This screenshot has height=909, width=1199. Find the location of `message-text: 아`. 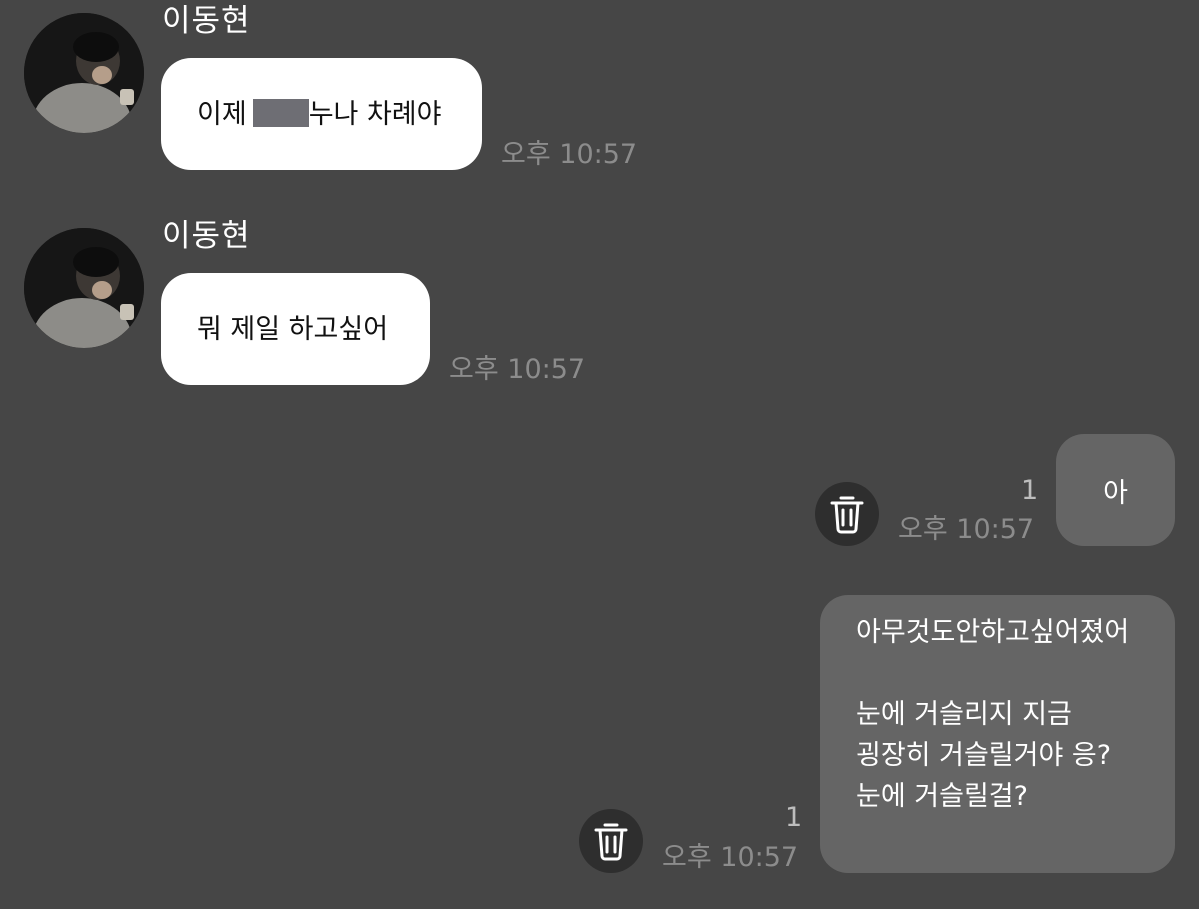

message-text: 아 is located at coordinates (1115, 493).